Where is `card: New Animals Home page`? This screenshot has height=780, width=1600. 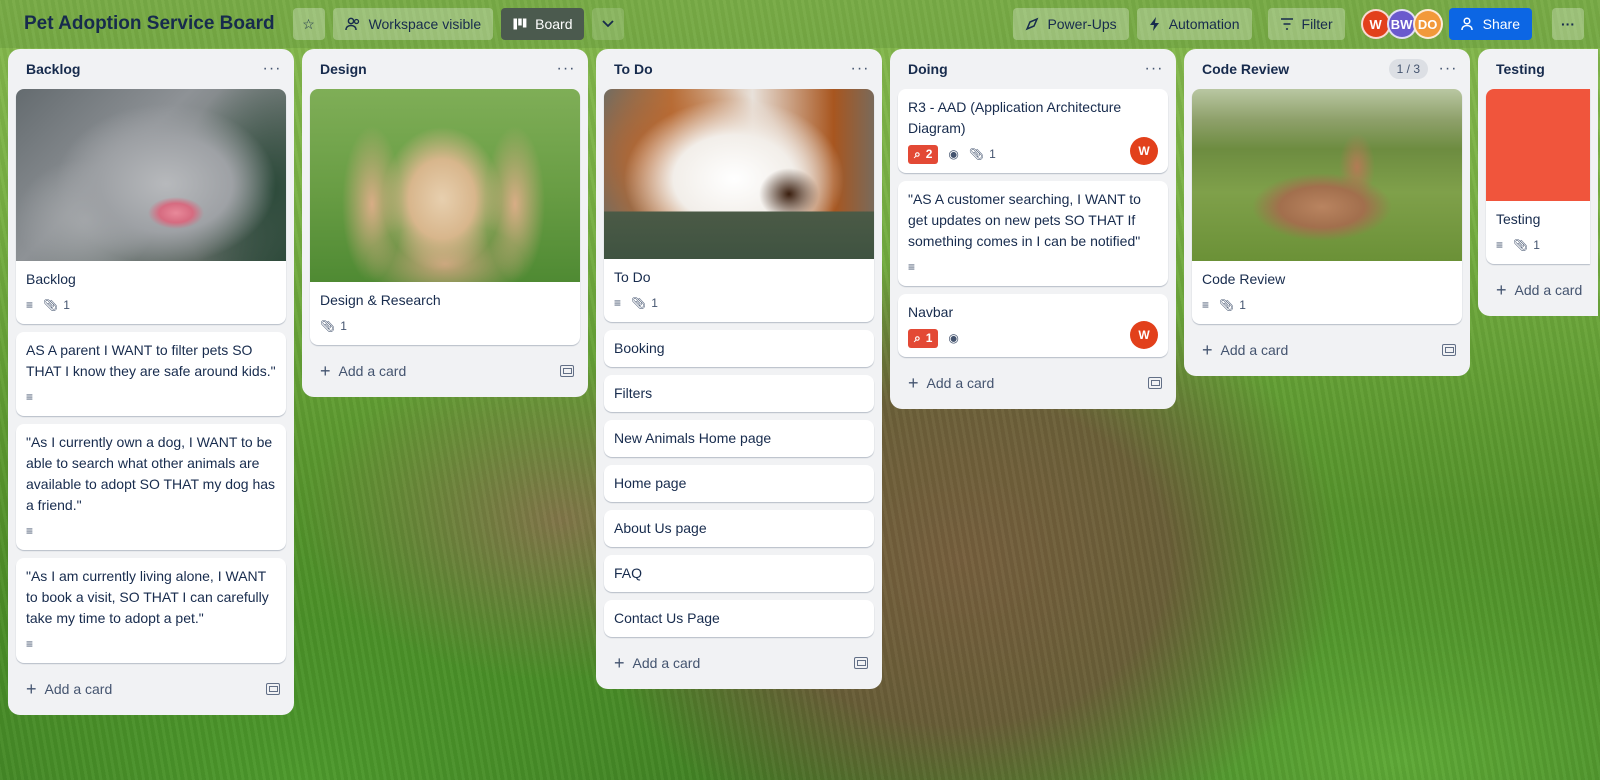
card: New Animals Home page is located at coordinates (739, 438).